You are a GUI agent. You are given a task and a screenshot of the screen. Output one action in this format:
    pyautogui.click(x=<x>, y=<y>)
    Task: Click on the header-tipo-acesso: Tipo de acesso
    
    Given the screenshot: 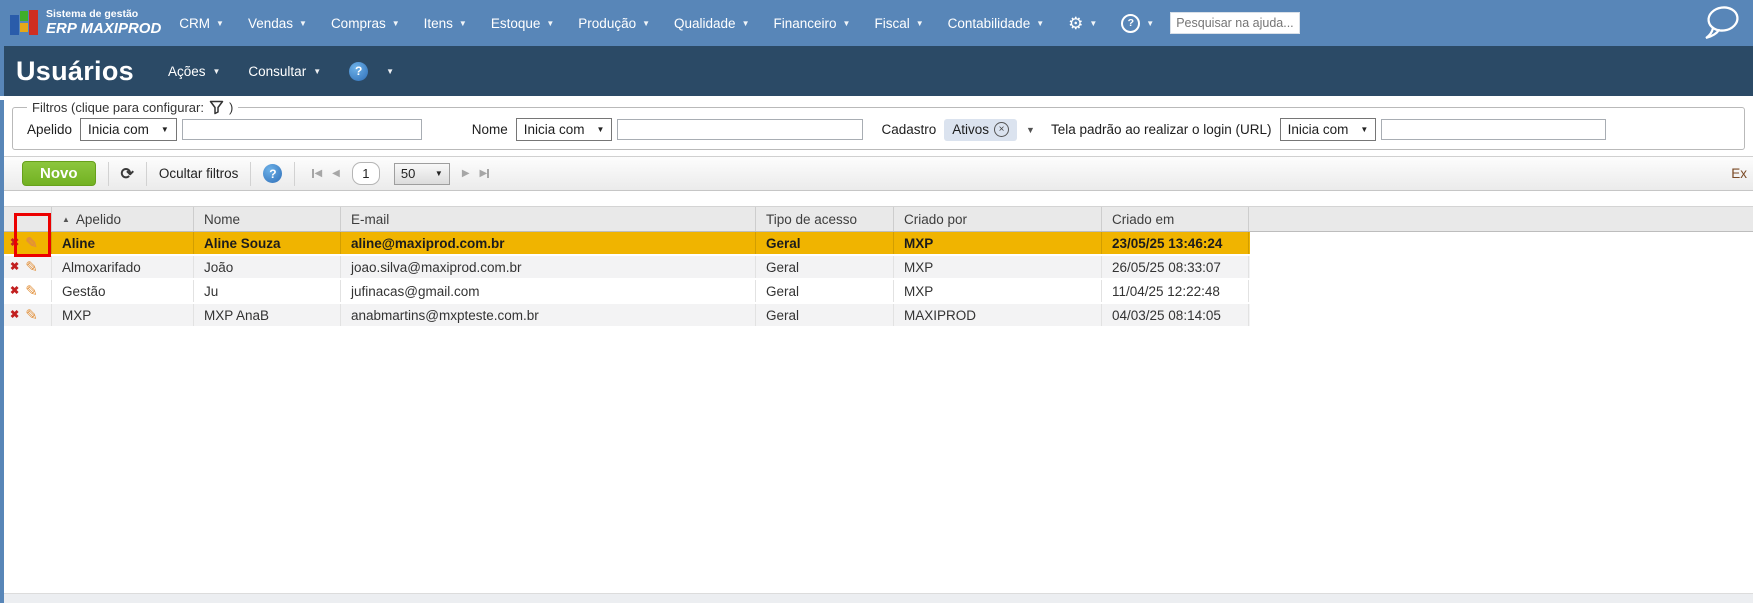 What is the action you would take?
    pyautogui.click(x=825, y=219)
    